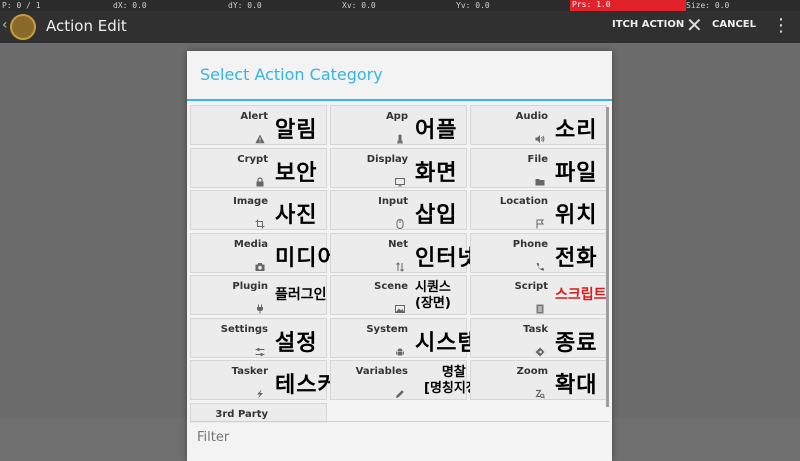 This screenshot has height=461, width=800. What do you see at coordinates (531, 286) in the screenshot?
I see `category-label: Script` at bounding box center [531, 286].